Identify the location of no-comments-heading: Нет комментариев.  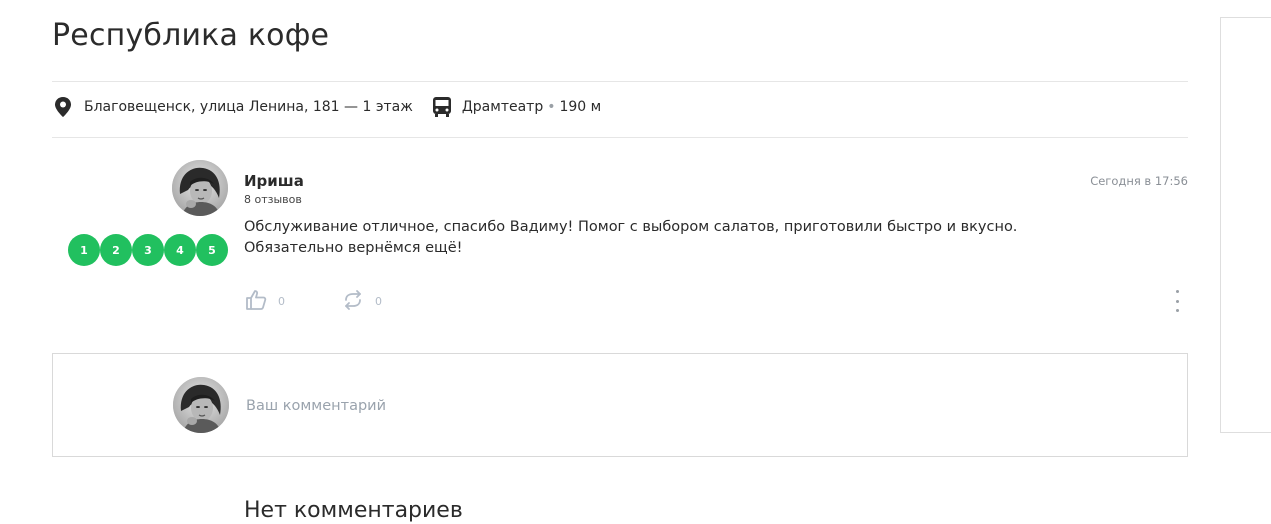
(353, 510).